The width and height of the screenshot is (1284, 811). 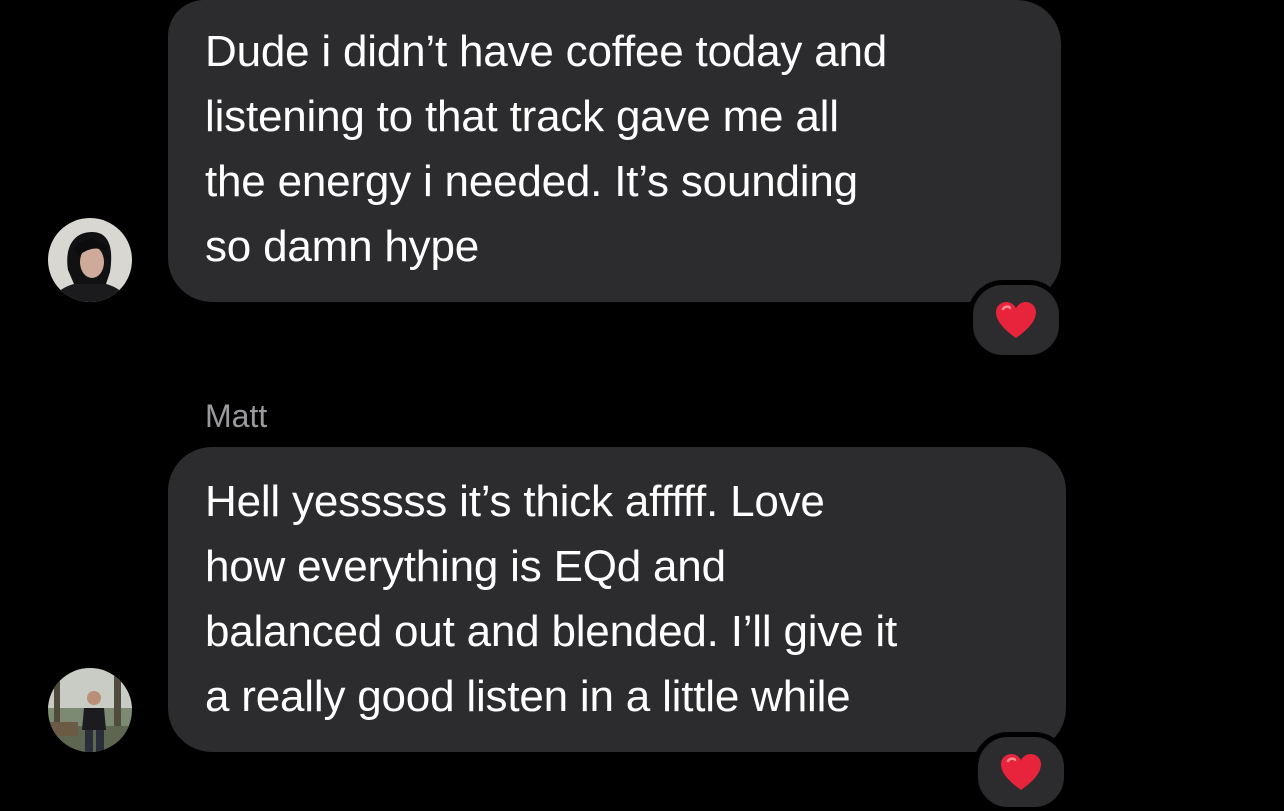 I want to click on message-text-line: the energy i needed. It’s sounding, so click(x=531, y=181).